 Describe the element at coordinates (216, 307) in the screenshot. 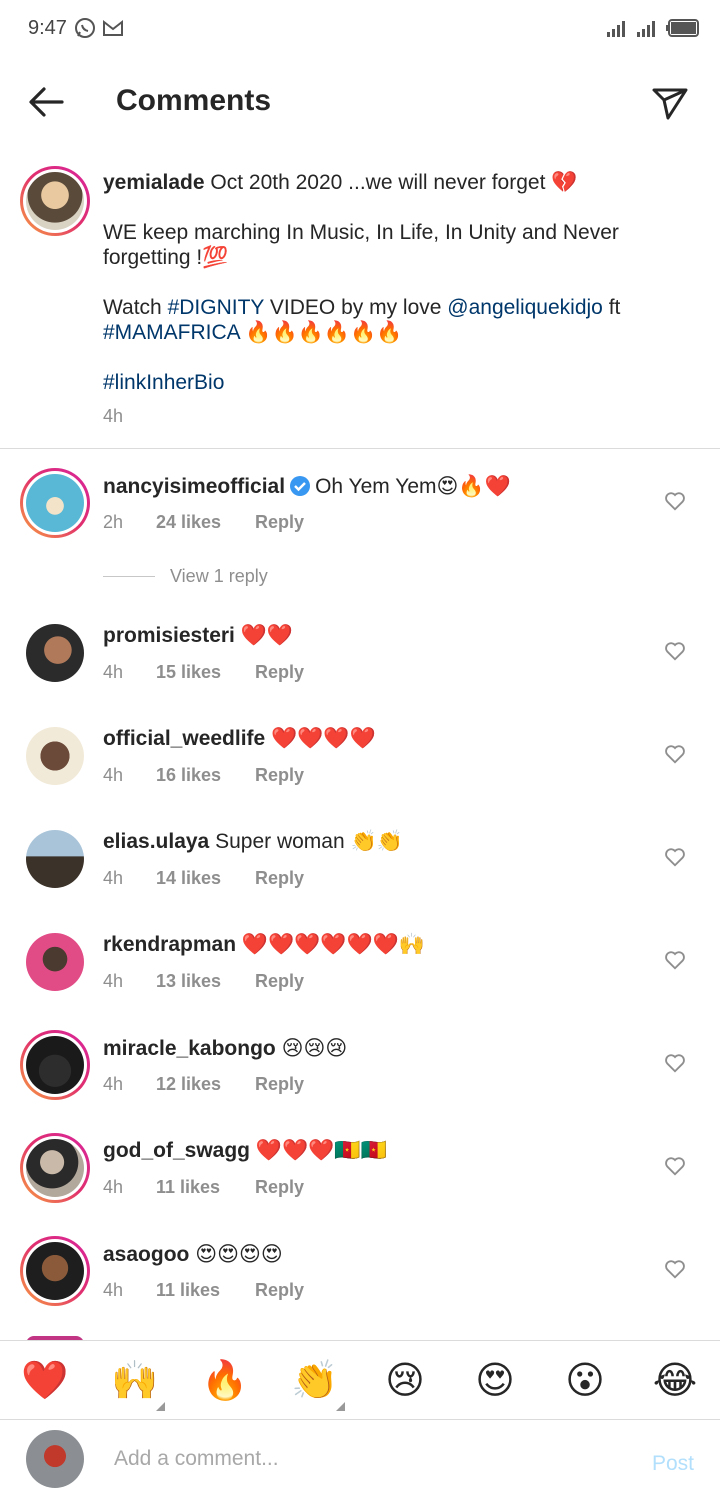

I see `hashtag-link: #DIGNITY` at that location.